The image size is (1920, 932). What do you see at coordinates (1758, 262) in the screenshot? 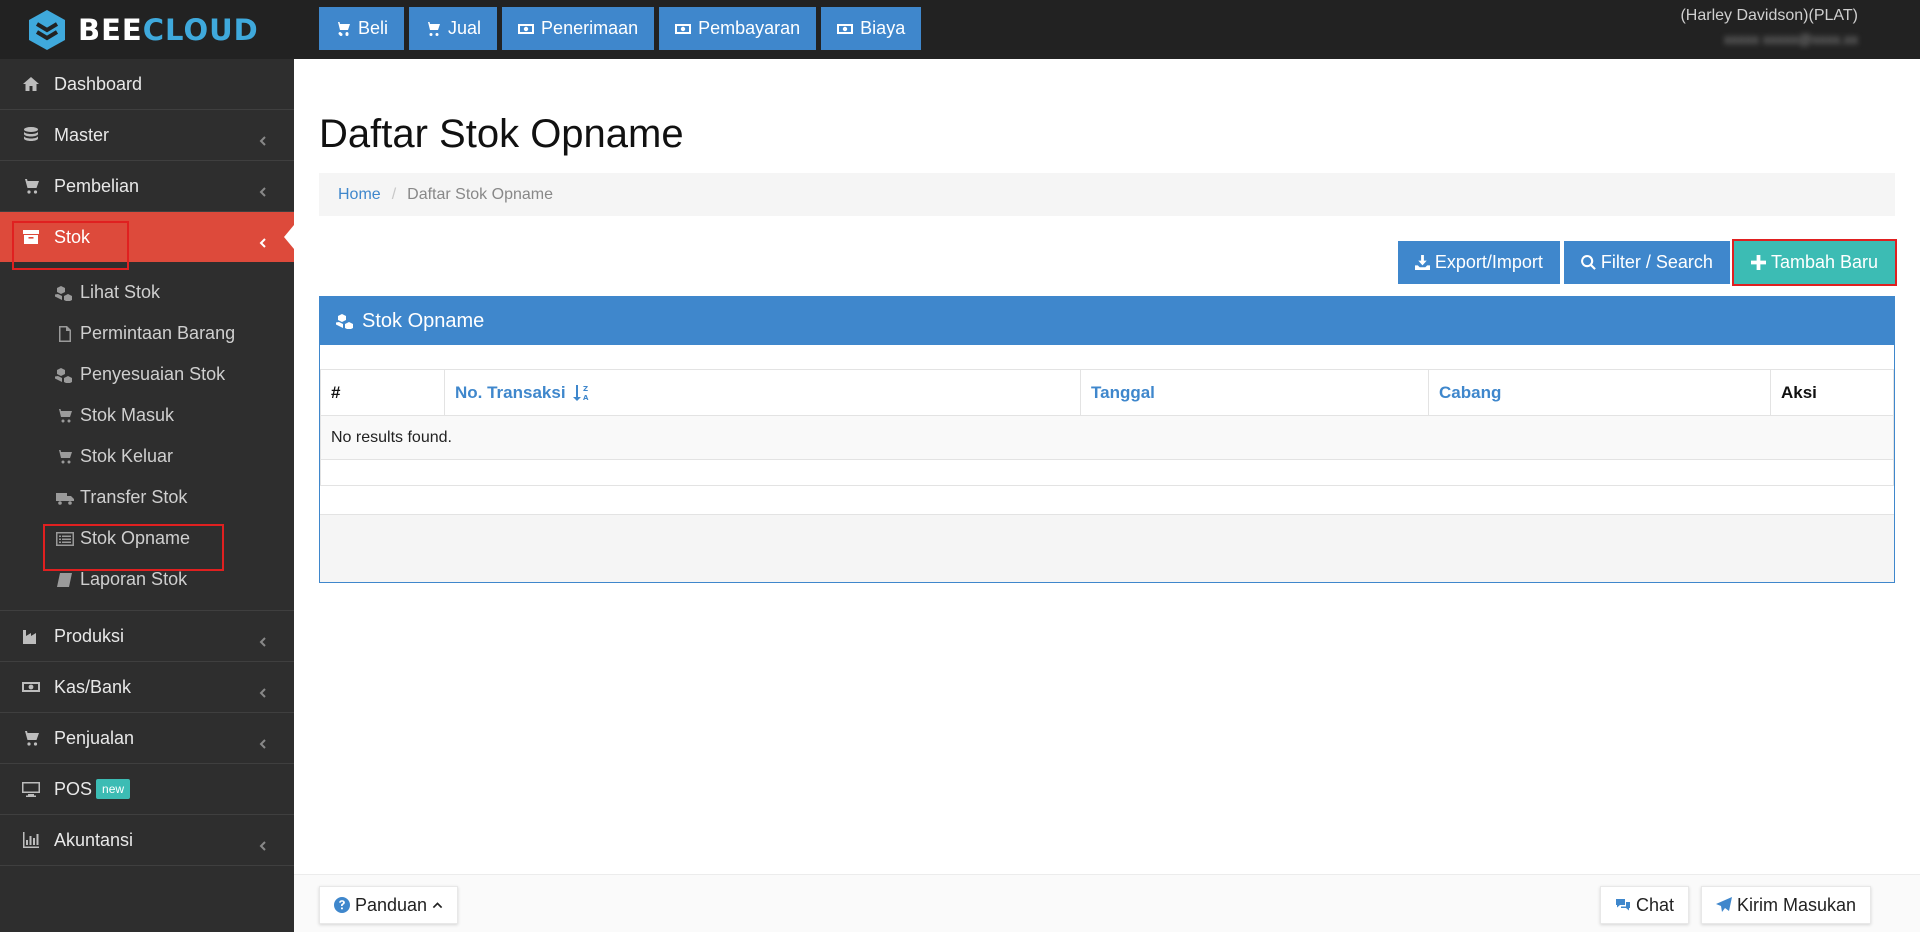
I see `plus-icon` at bounding box center [1758, 262].